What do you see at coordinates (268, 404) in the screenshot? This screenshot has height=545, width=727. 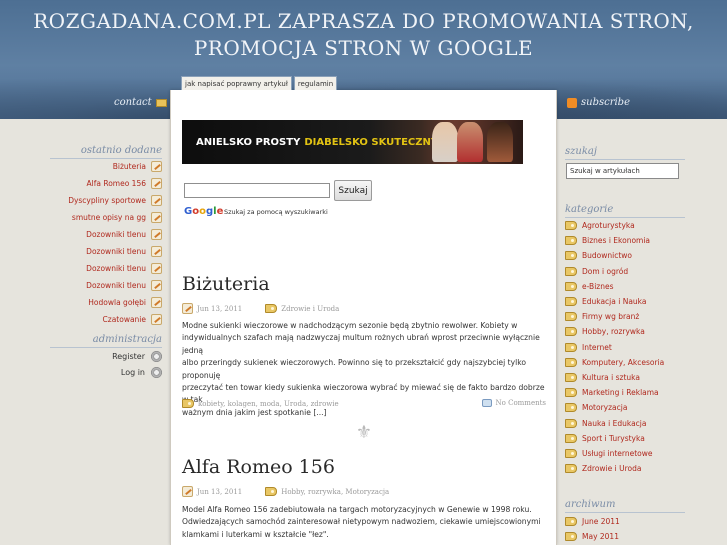 I see `post-tag-list: kobiety, kolagen, moda, Uroda, zdrowie` at bounding box center [268, 404].